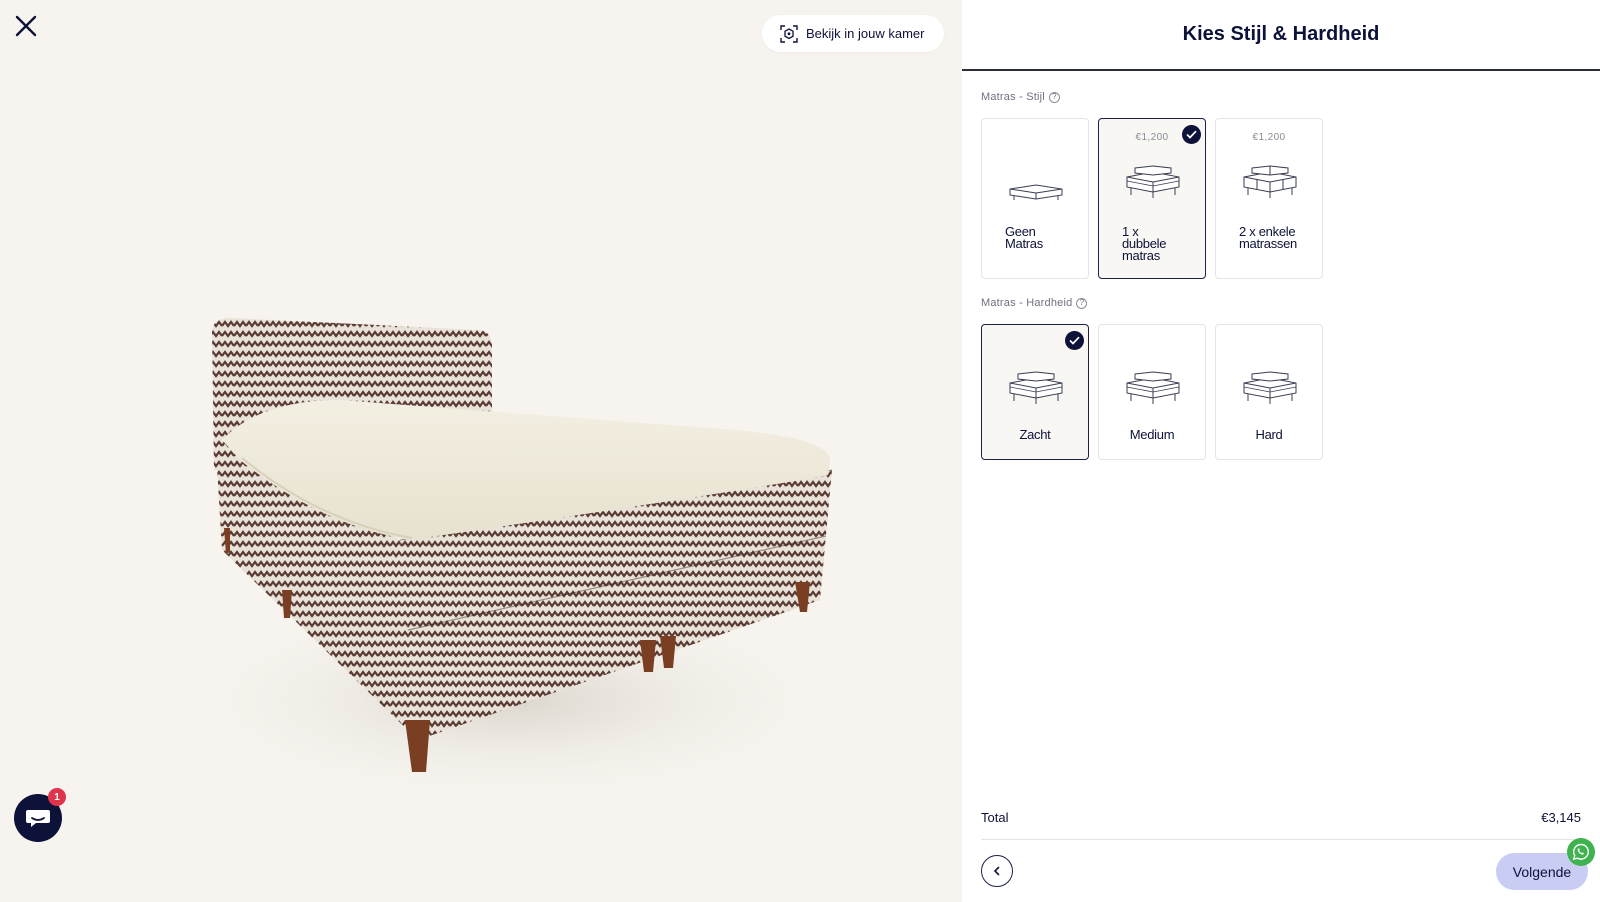 This screenshot has width=1600, height=902. What do you see at coordinates (1036, 192) in the screenshot?
I see `mattress-none-illustration` at bounding box center [1036, 192].